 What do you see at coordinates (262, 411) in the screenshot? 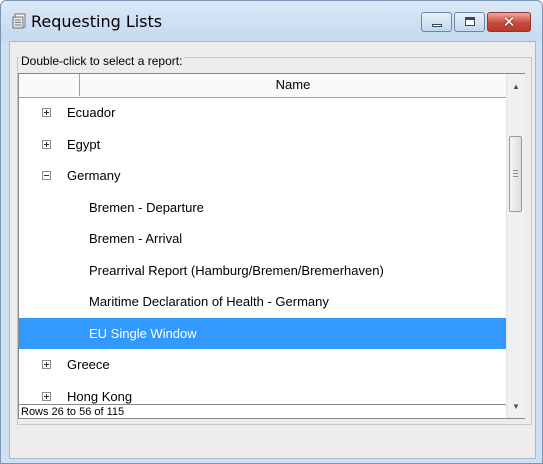
I see `row-status: Rows 26 to 56 of 115` at bounding box center [262, 411].